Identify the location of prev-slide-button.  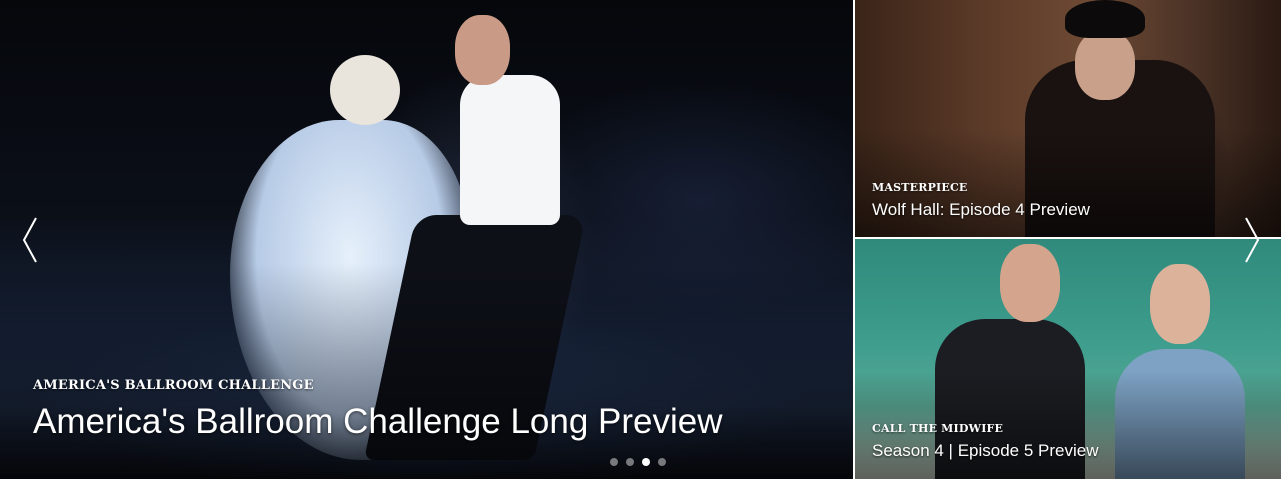
(31, 240).